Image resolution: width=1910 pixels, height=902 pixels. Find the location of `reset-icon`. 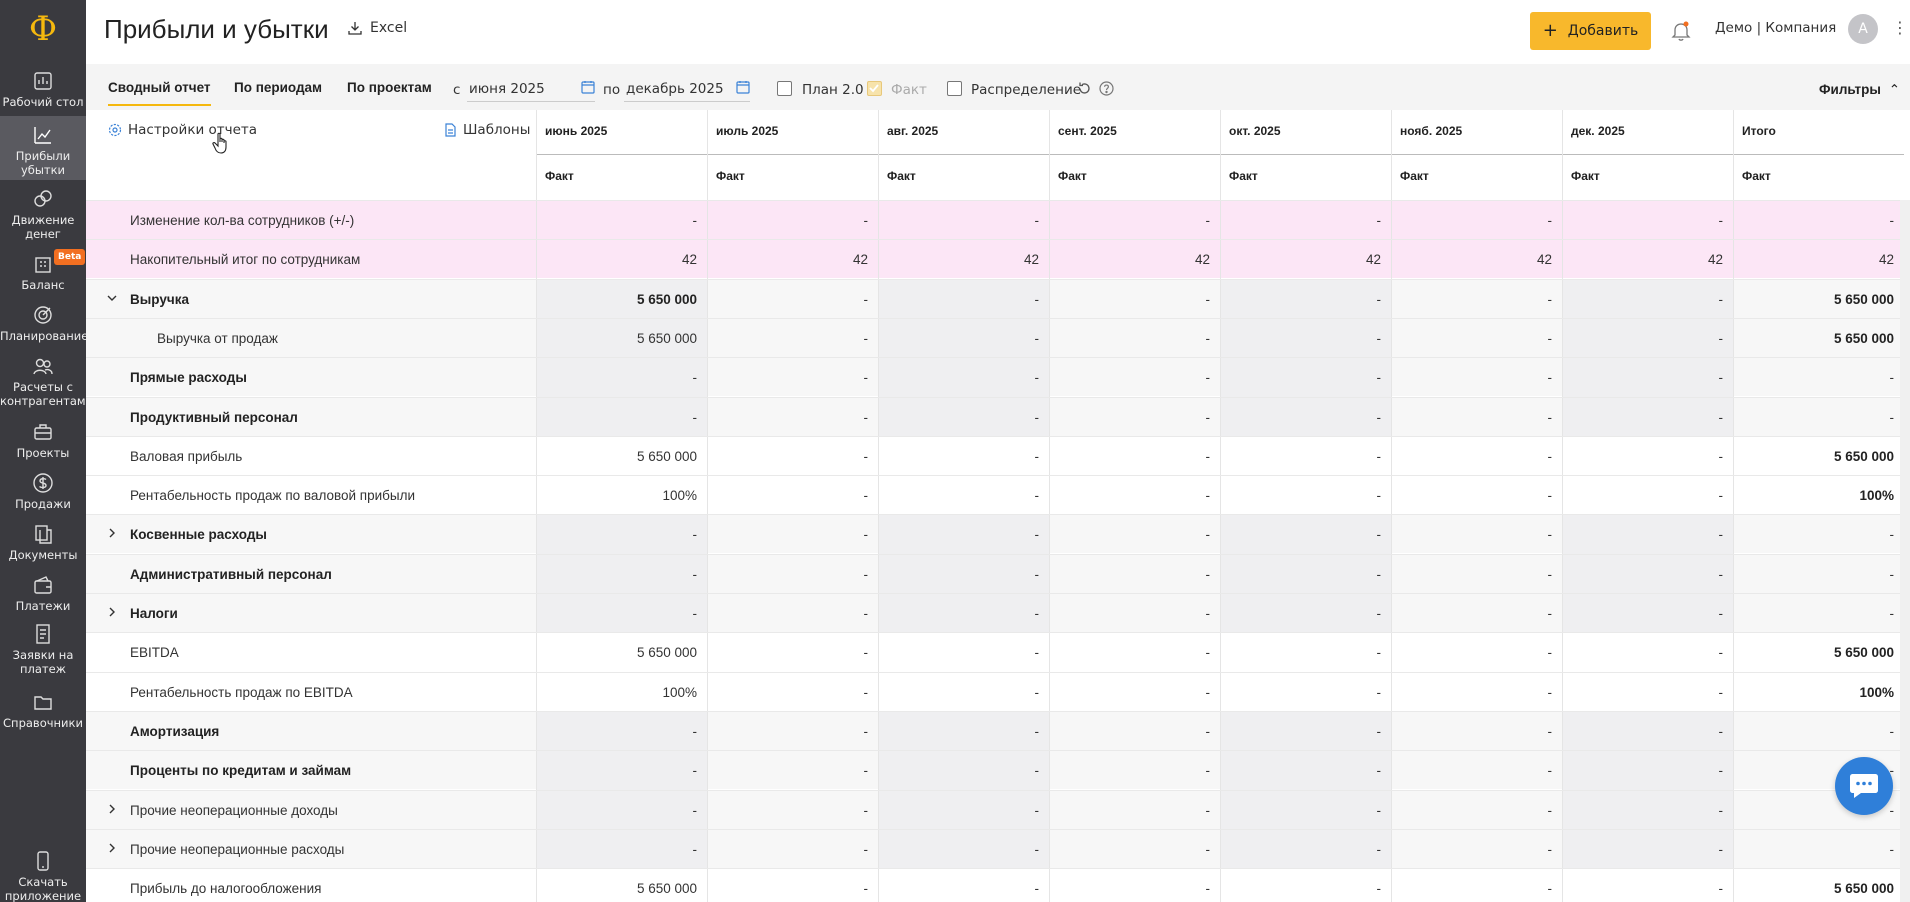

reset-icon is located at coordinates (1084, 88).